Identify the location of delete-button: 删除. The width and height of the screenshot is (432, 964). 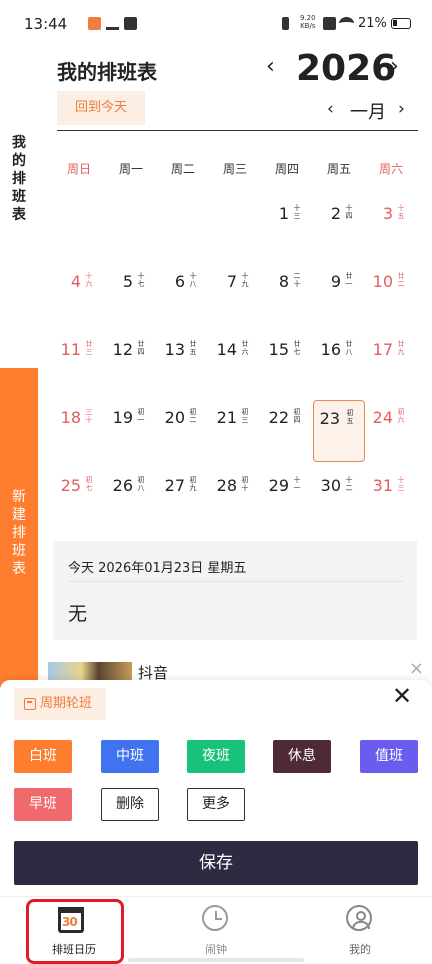
(130, 804).